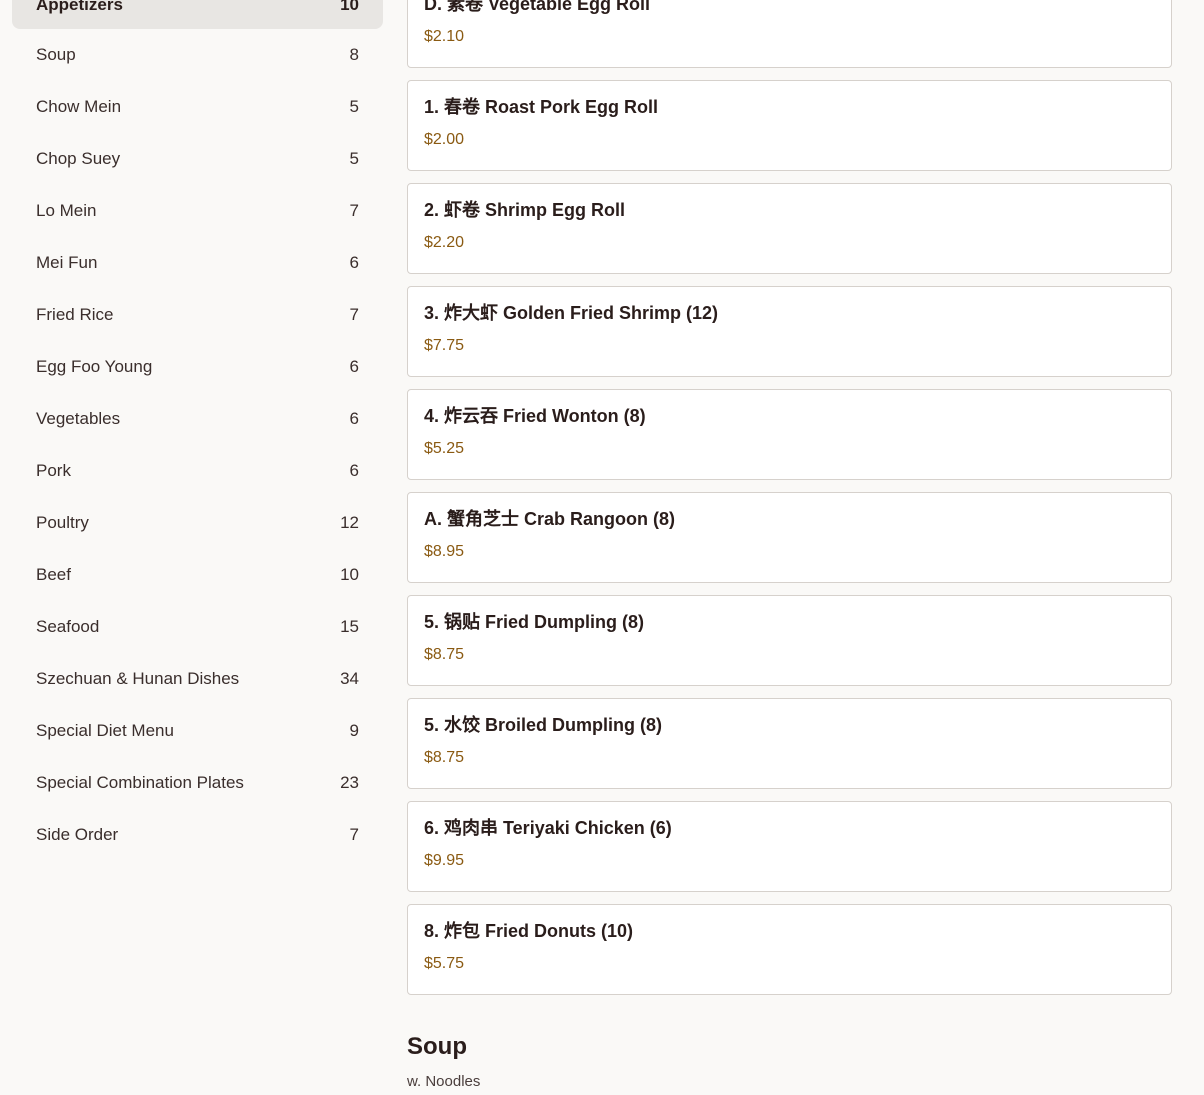 The width and height of the screenshot is (1204, 1095). I want to click on category-poultry: Poultry 12, so click(197, 523).